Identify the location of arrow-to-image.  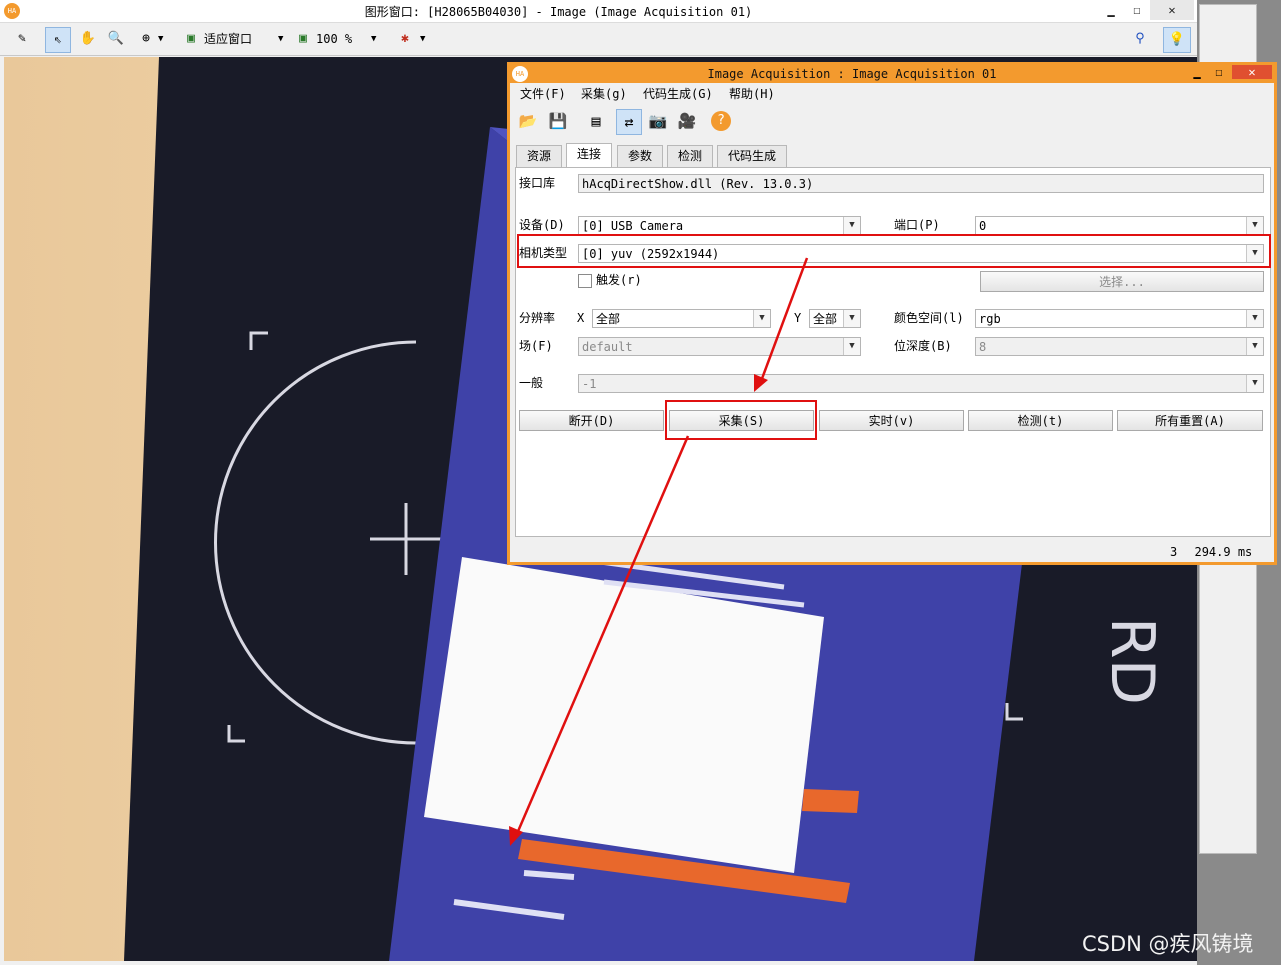
(602, 636).